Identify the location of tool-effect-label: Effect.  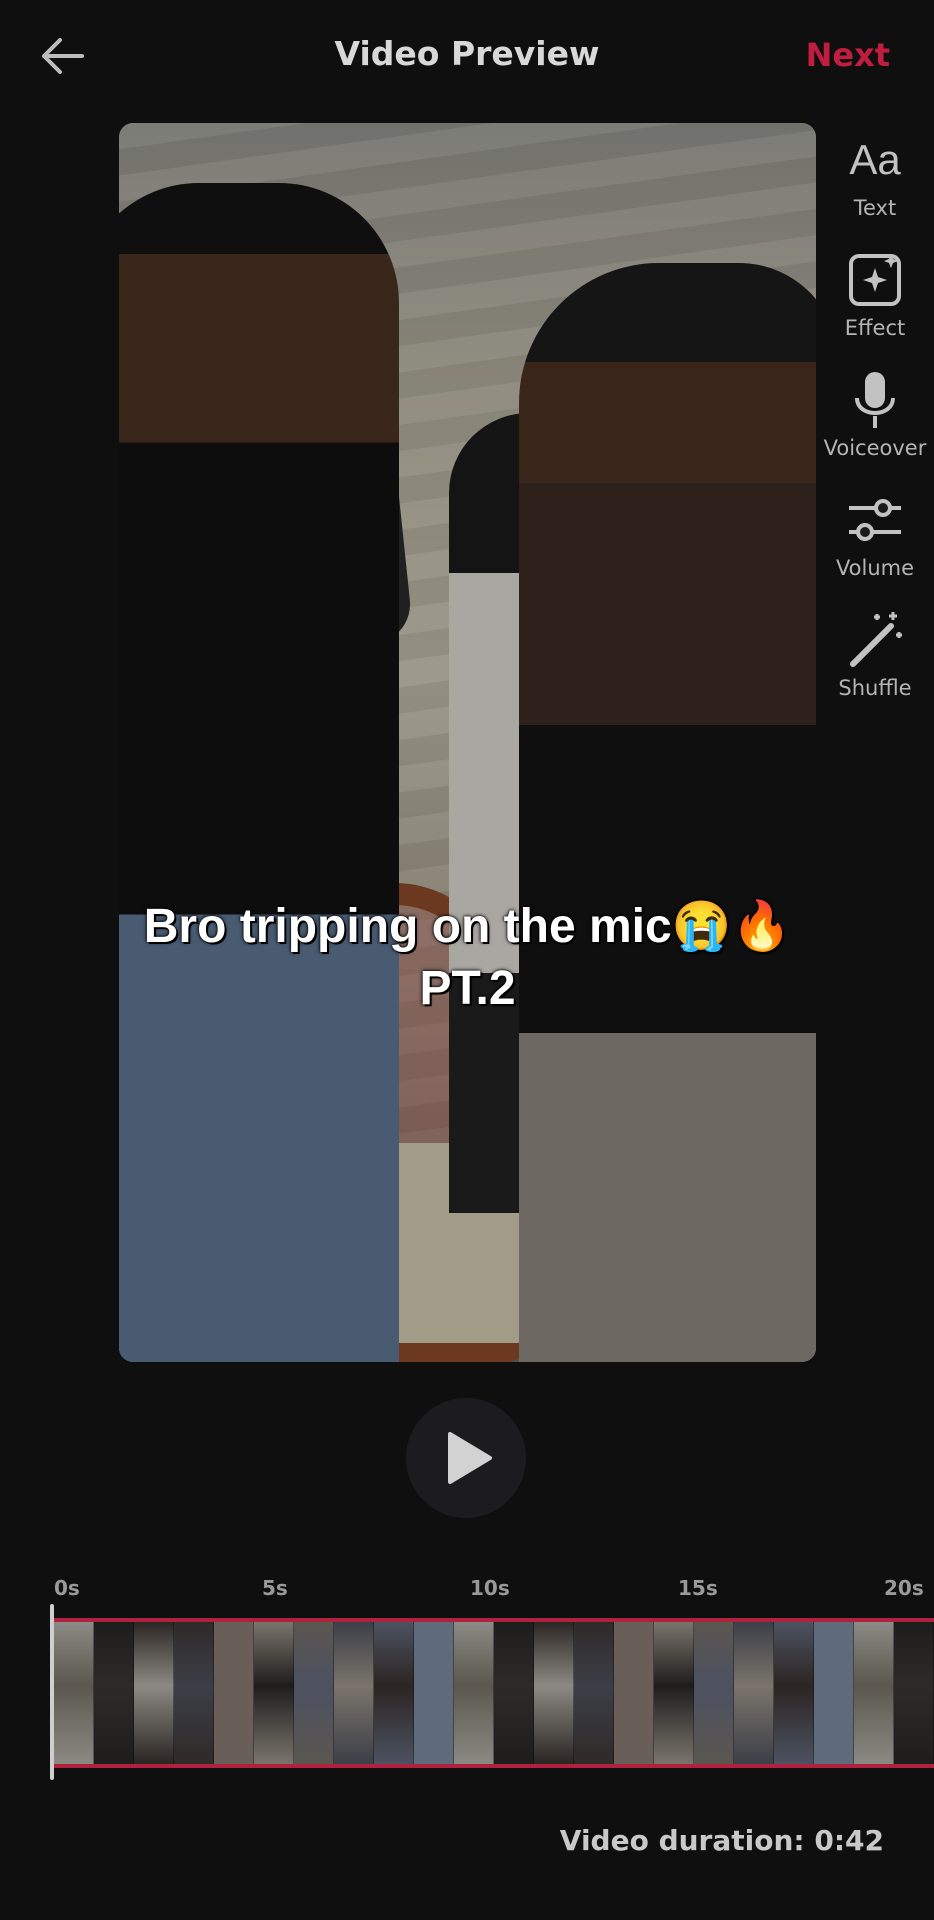
(875, 328).